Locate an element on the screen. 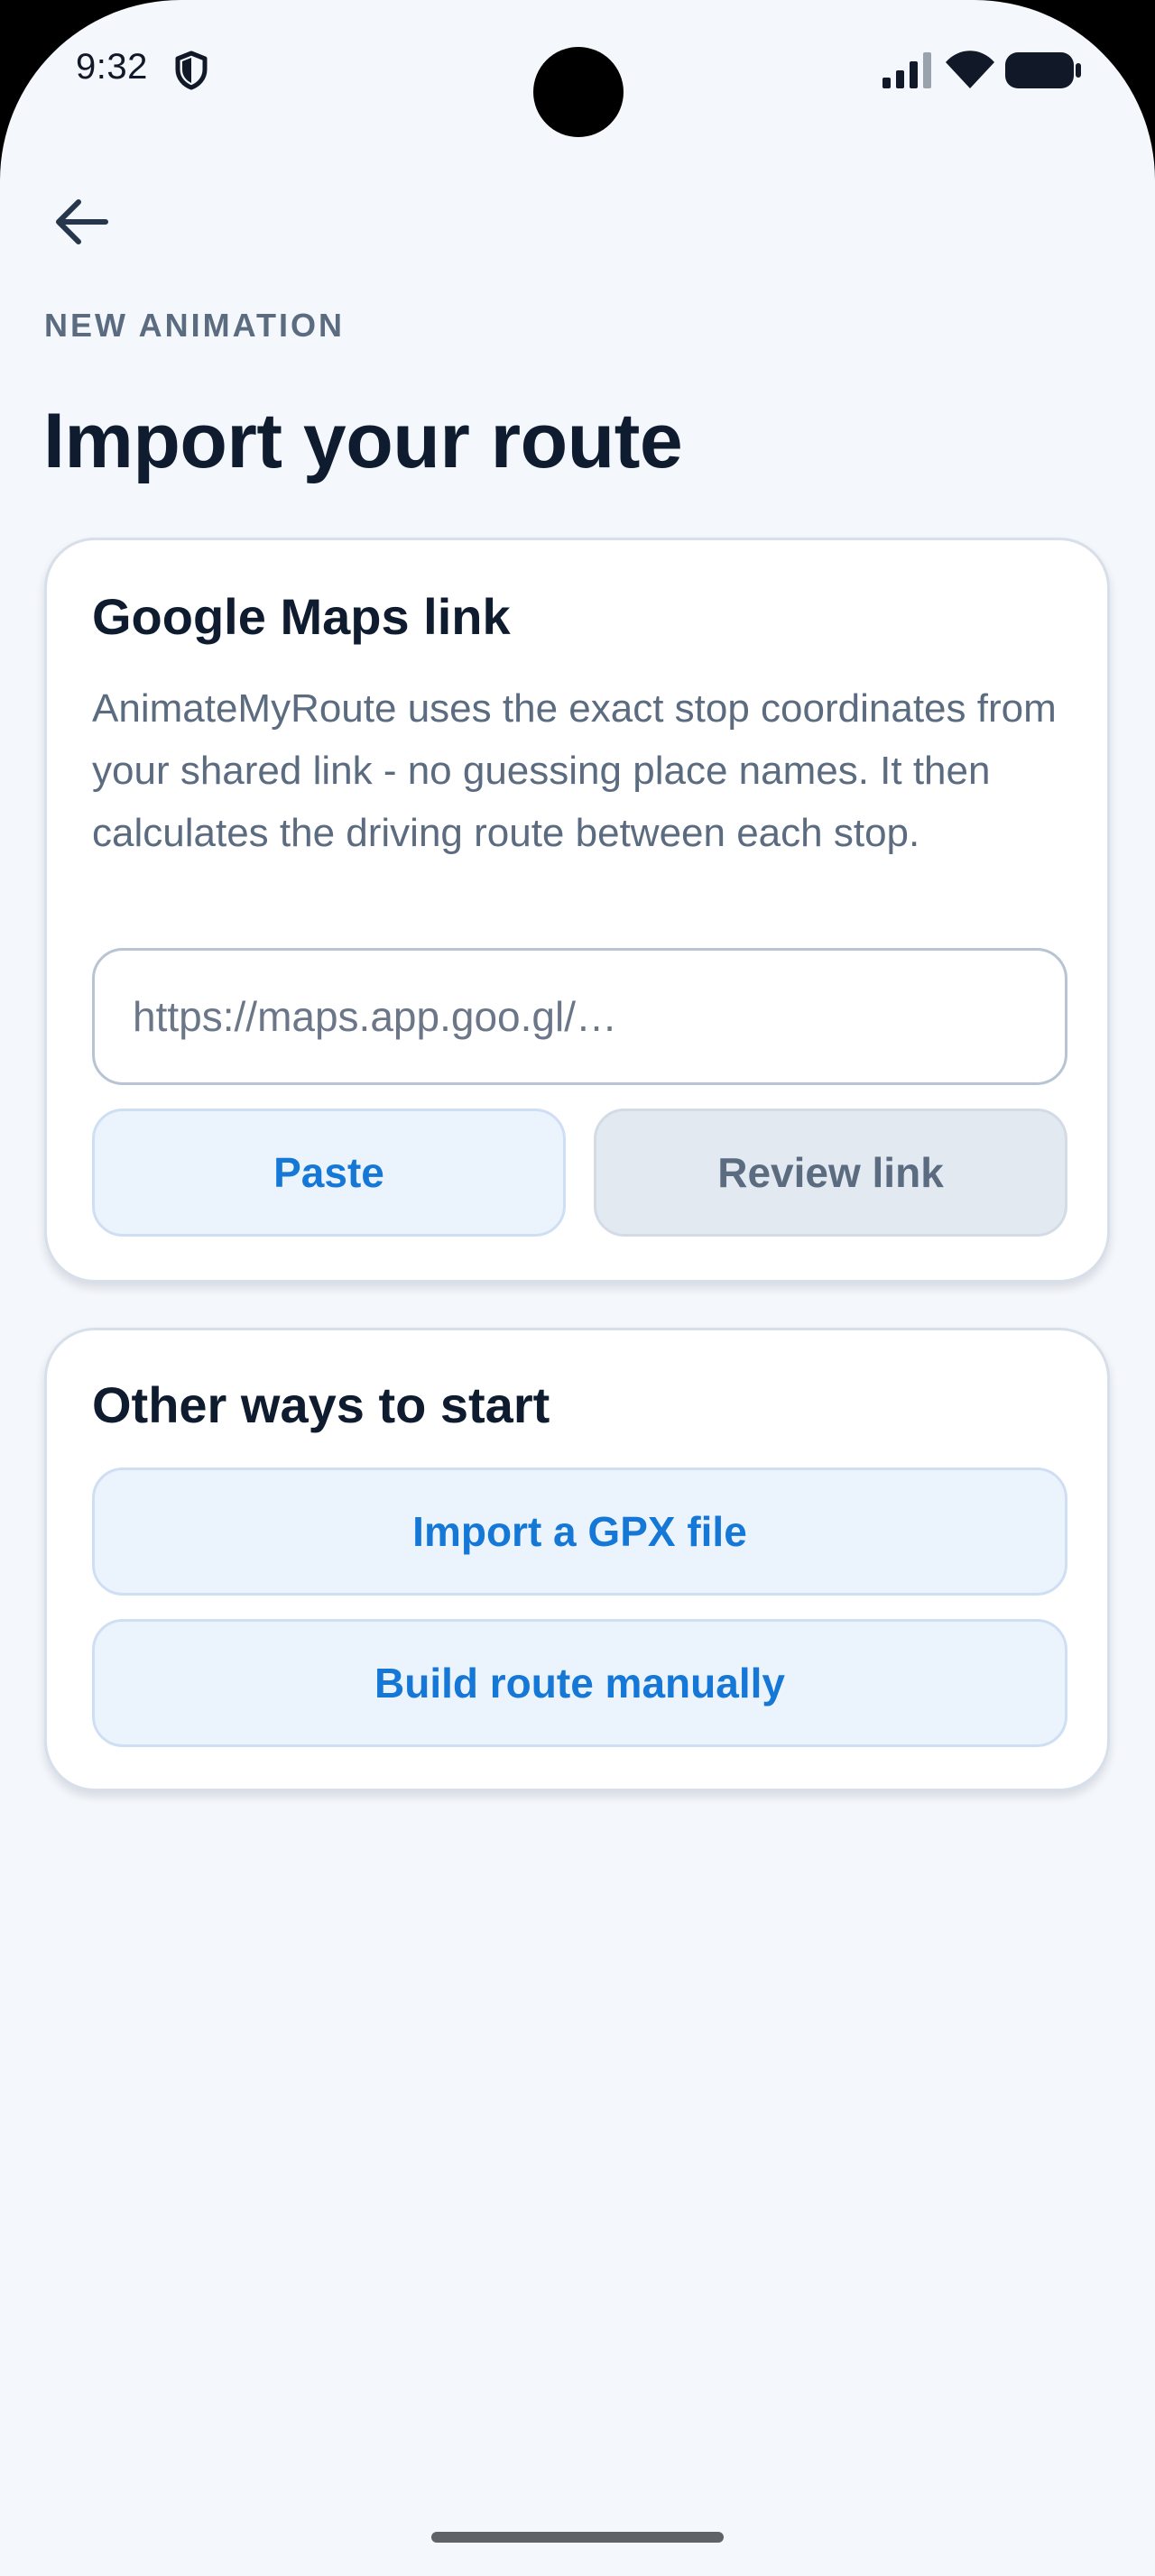 This screenshot has width=1155, height=2576. import-gpx-button: Import a GPX file is located at coordinates (579, 1532).